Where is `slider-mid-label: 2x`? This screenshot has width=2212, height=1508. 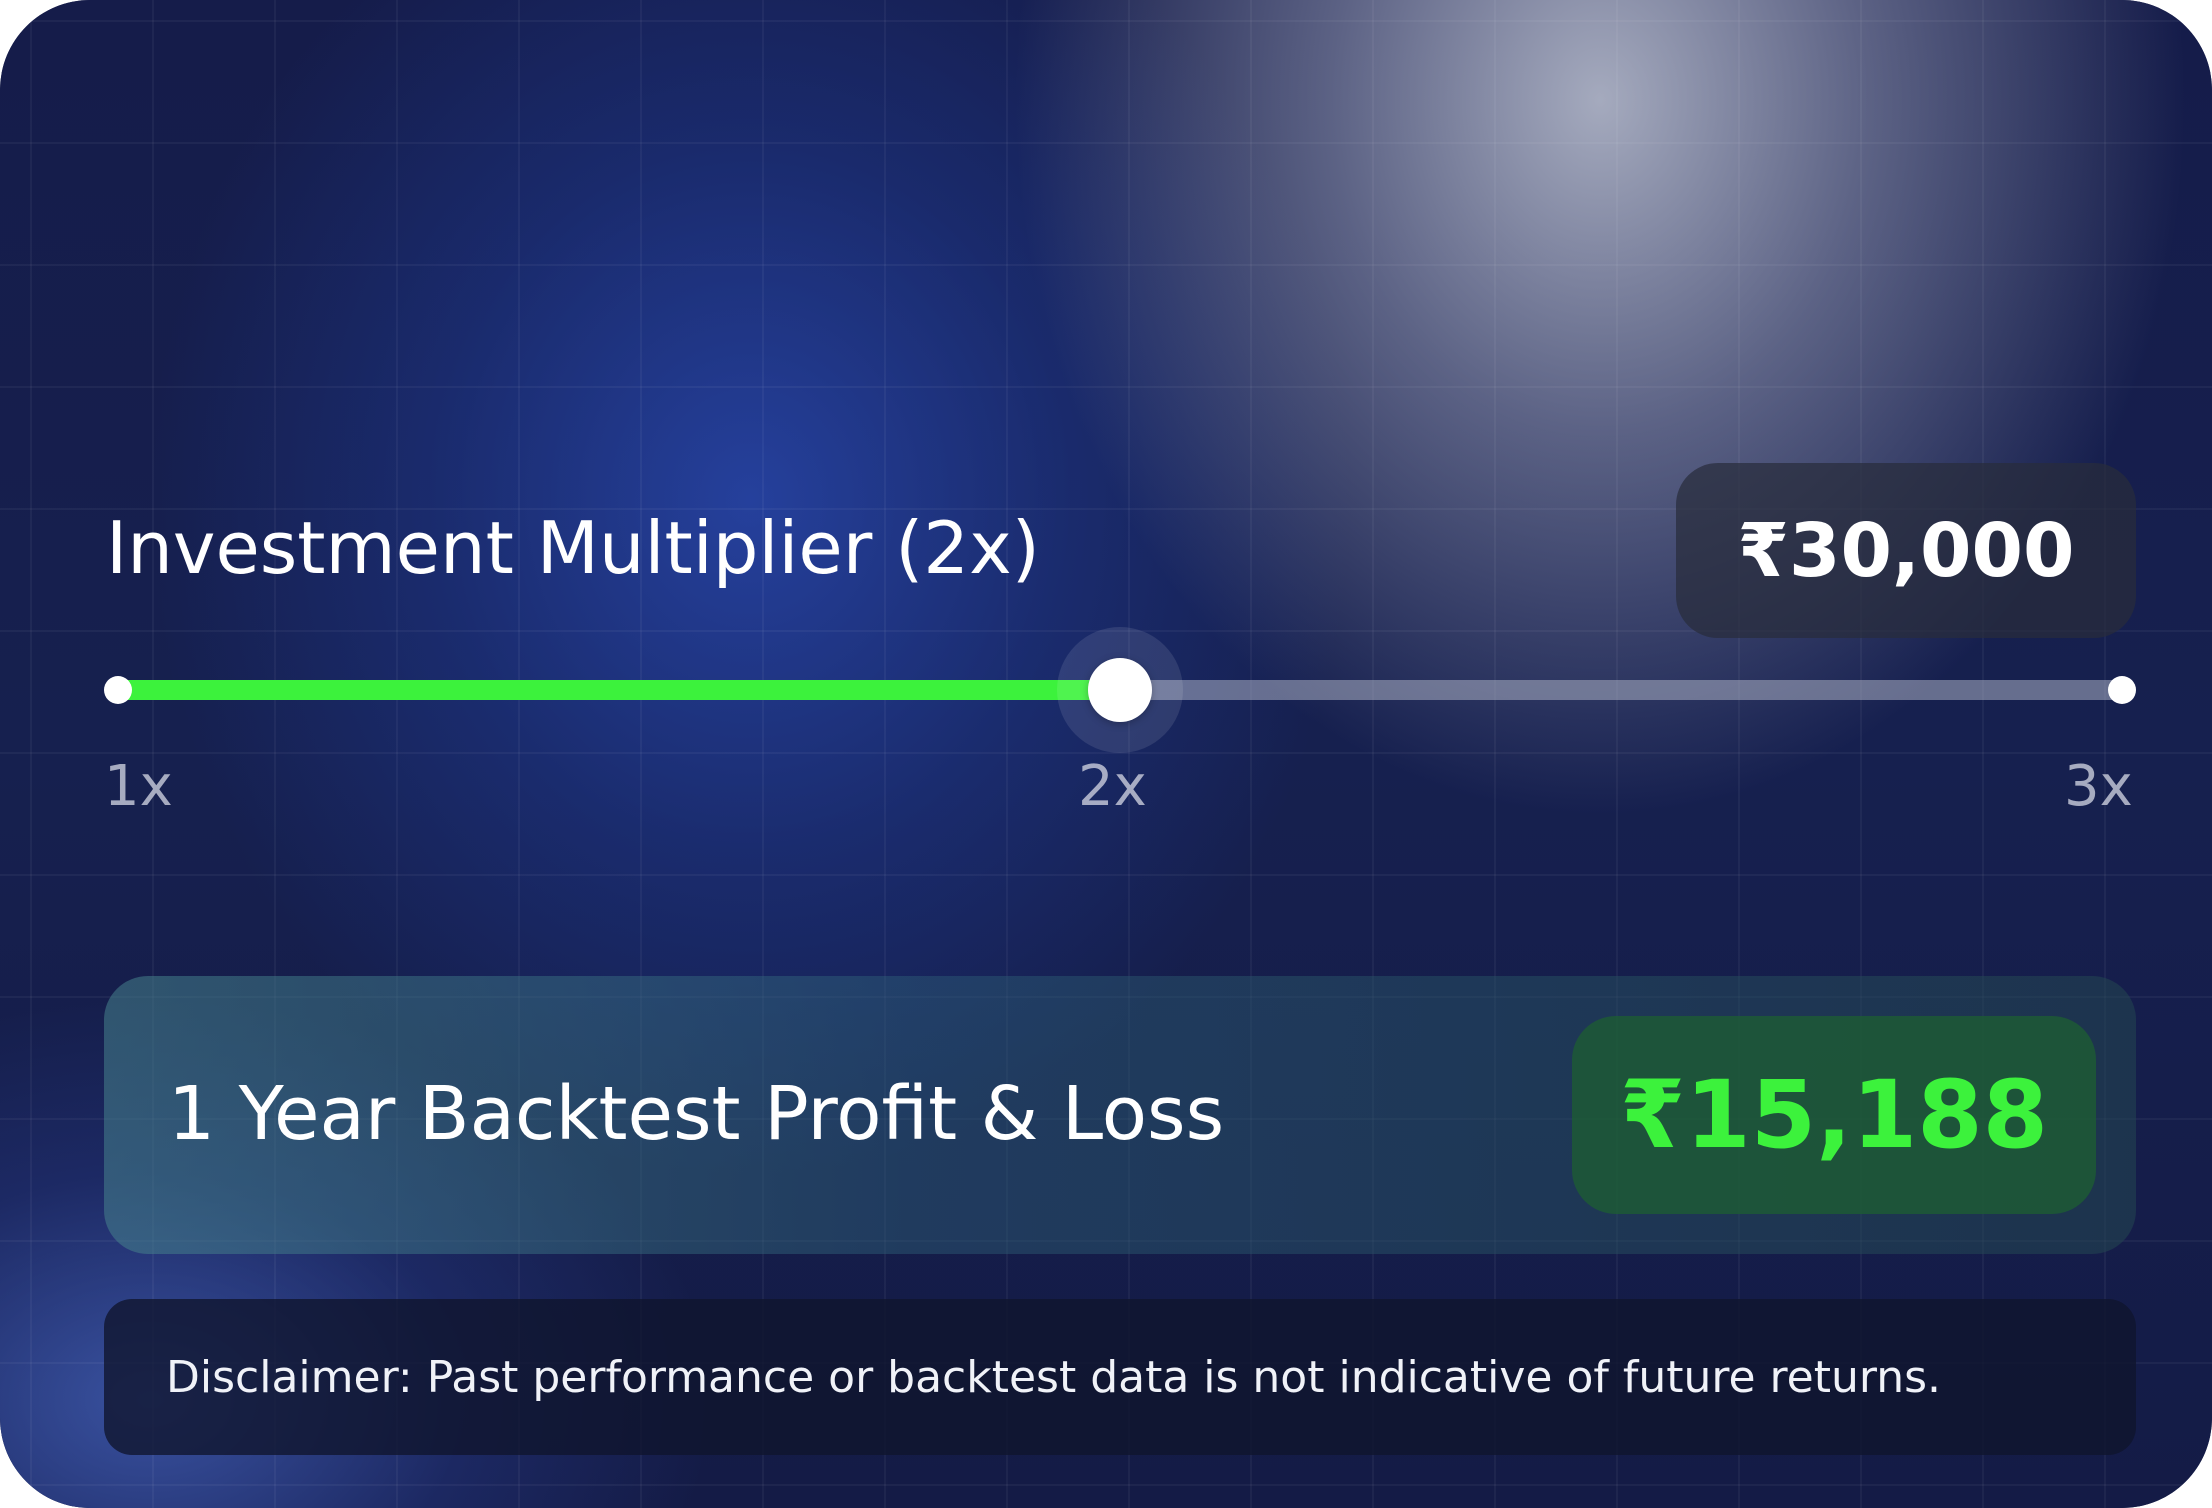
slider-mid-label: 2x is located at coordinates (1112, 786).